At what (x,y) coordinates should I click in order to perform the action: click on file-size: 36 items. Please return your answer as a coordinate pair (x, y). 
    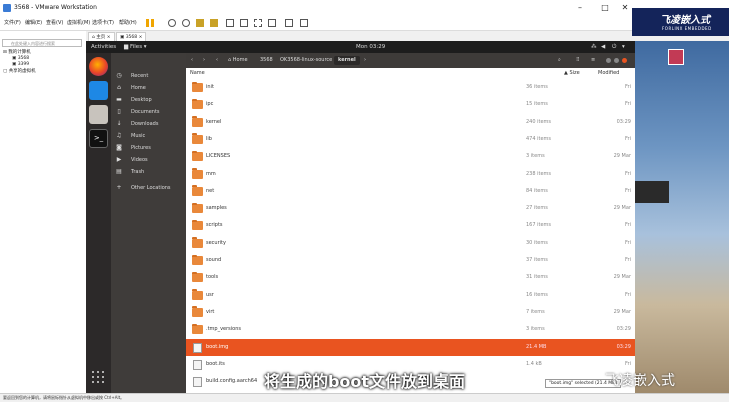
    Looking at the image, I should click on (537, 87).